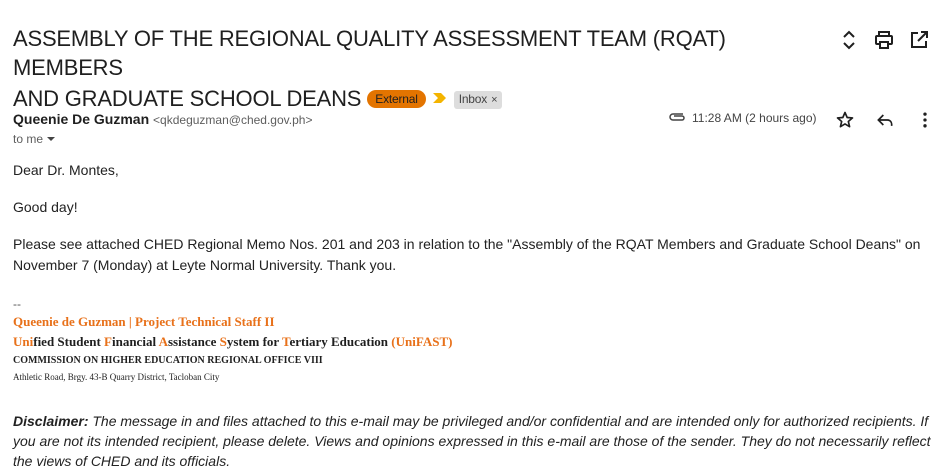  What do you see at coordinates (754, 117) in the screenshot?
I see `message-time: 11:28 AM (2 hours ago)` at bounding box center [754, 117].